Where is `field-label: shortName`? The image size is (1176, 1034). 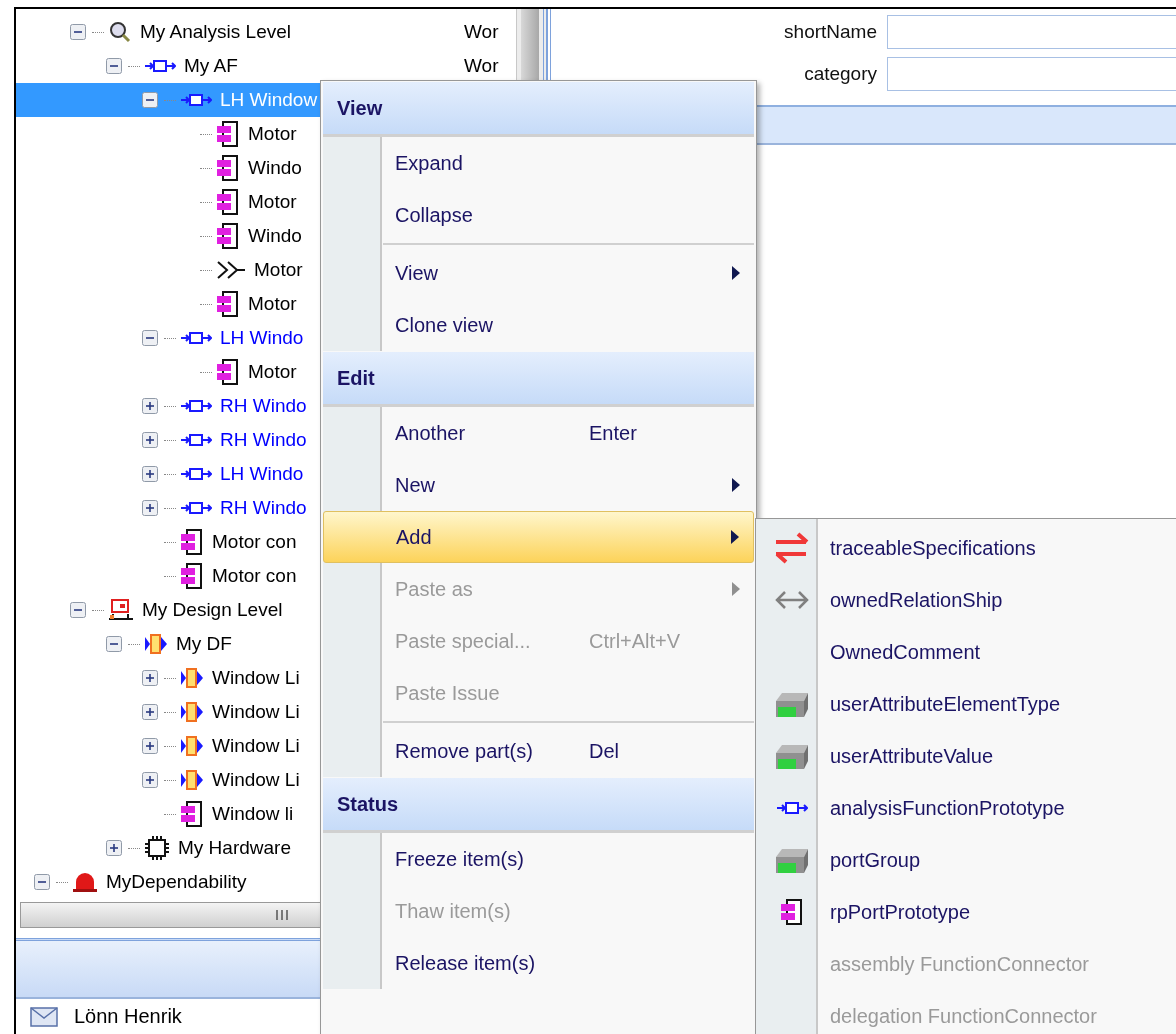 field-label: shortName is located at coordinates (830, 32).